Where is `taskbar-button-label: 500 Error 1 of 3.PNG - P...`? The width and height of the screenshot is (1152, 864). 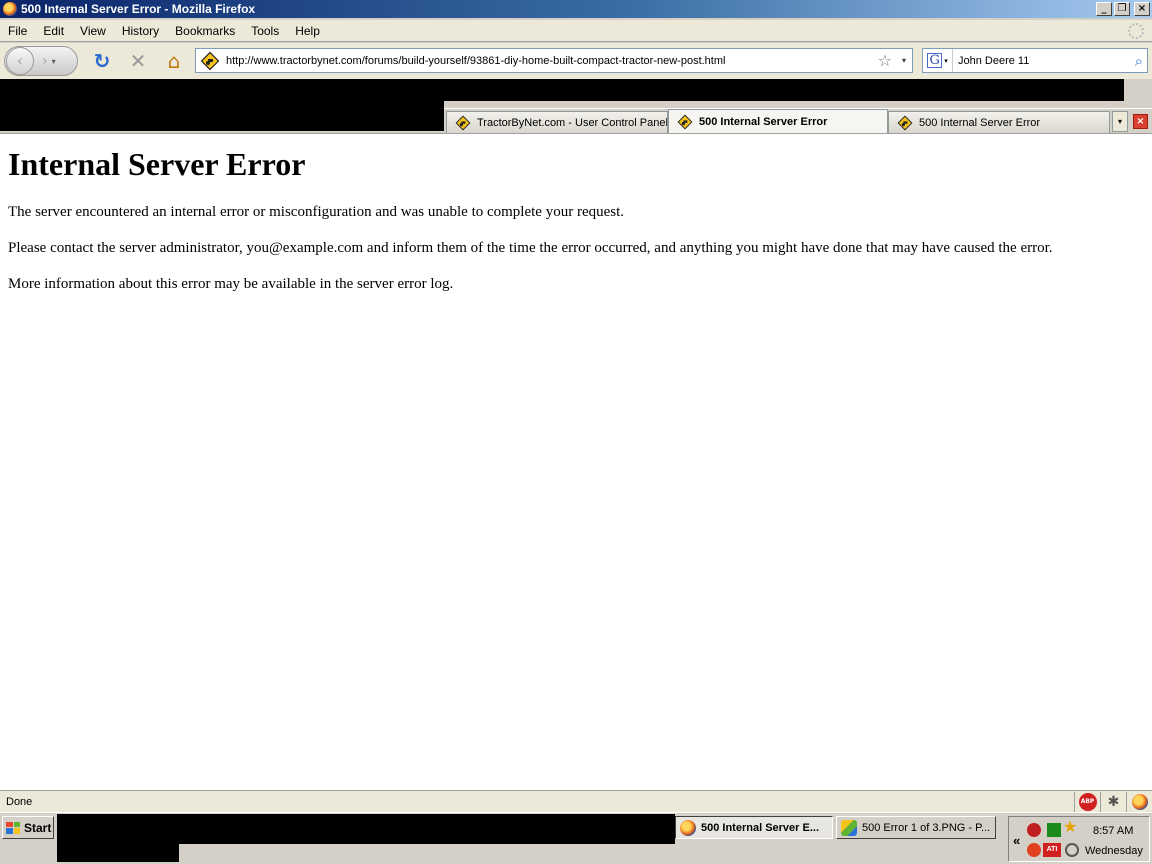 taskbar-button-label: 500 Error 1 of 3.PNG - P... is located at coordinates (926, 827).